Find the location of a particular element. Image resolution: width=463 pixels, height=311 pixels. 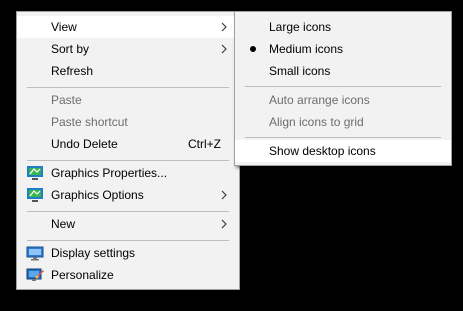

submenu-item-show-desktop-icons: Show desktop icons is located at coordinates (343, 151).